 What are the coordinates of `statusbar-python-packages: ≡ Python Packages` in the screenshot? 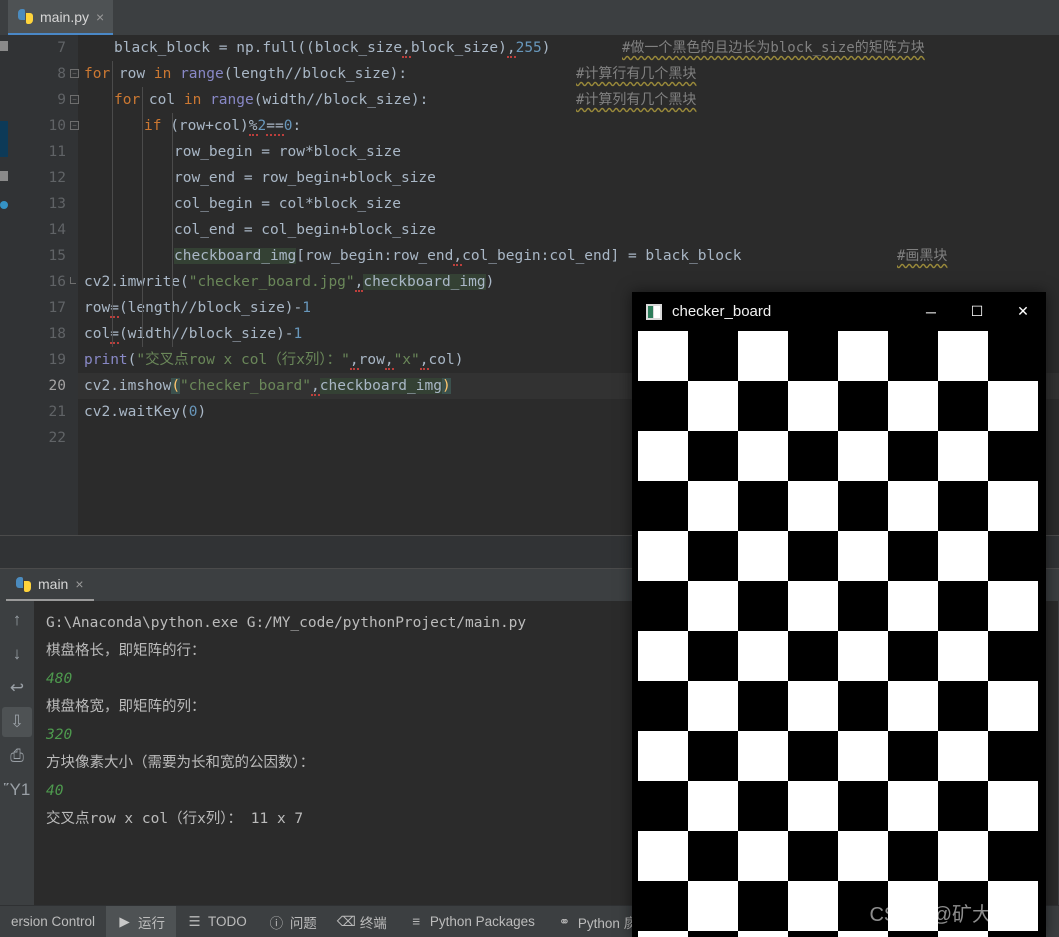 It's located at (472, 921).